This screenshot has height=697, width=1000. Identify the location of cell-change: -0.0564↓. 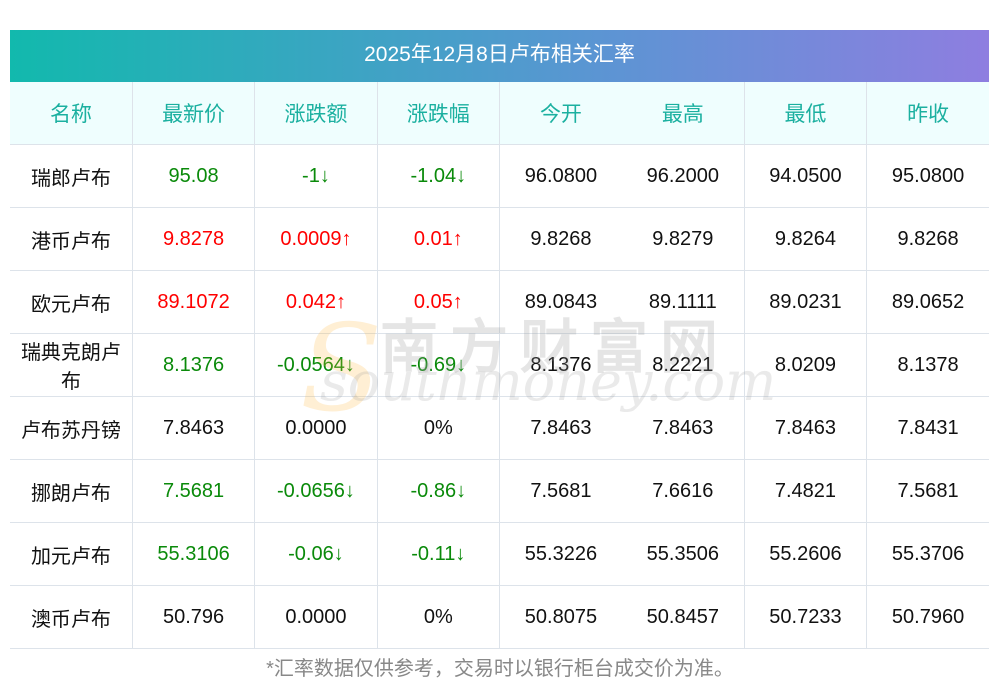
(316, 365).